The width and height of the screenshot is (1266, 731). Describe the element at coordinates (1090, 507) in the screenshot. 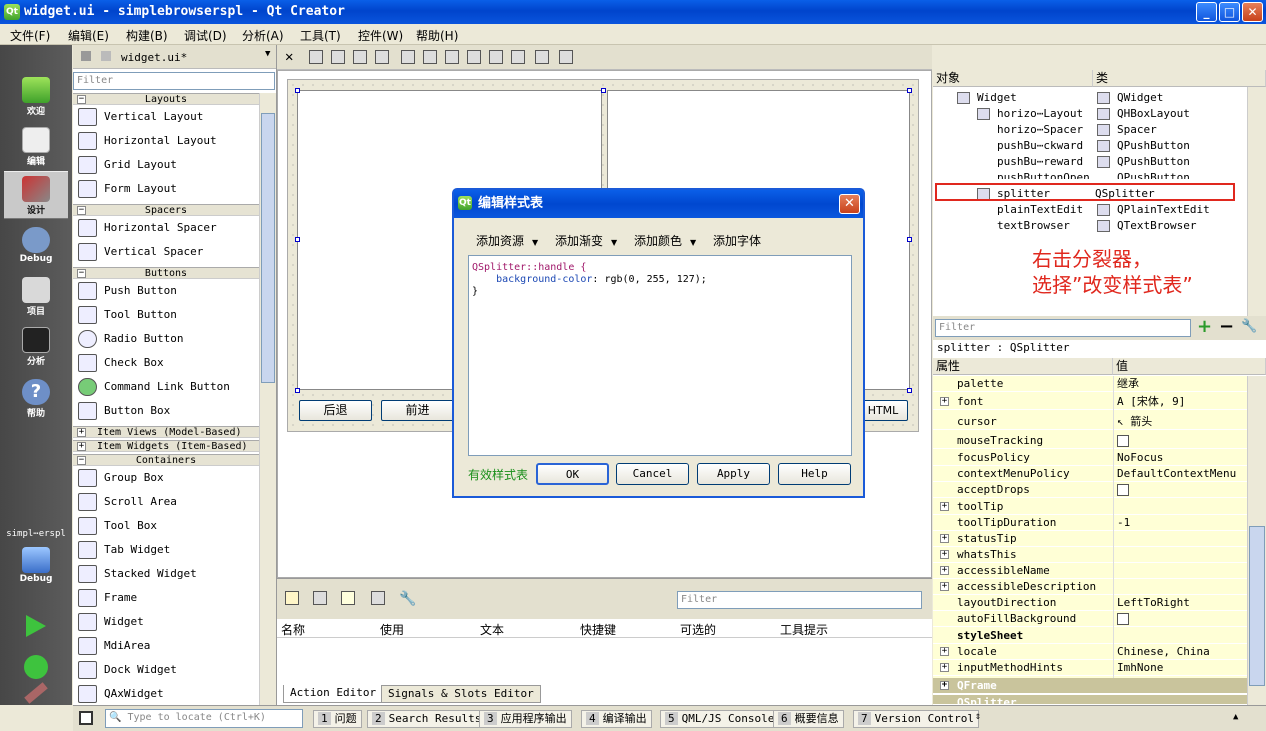

I see `property-tooltip: + toolTip` at that location.